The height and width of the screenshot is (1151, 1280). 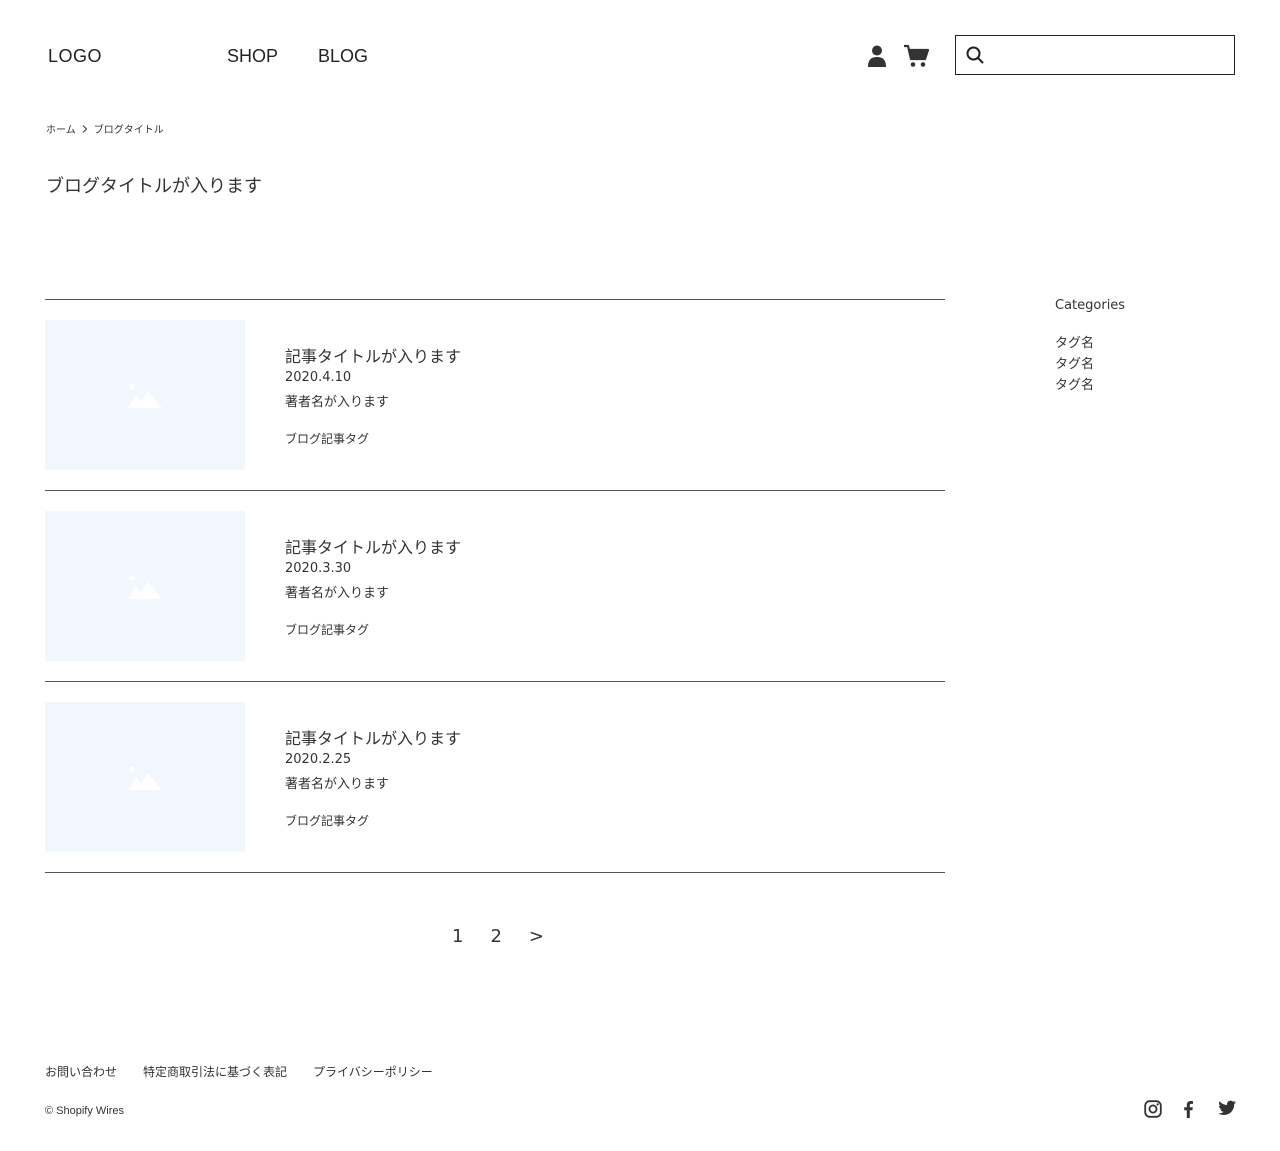 What do you see at coordinates (252, 56) in the screenshot?
I see `nav-item-shop: SHOP` at bounding box center [252, 56].